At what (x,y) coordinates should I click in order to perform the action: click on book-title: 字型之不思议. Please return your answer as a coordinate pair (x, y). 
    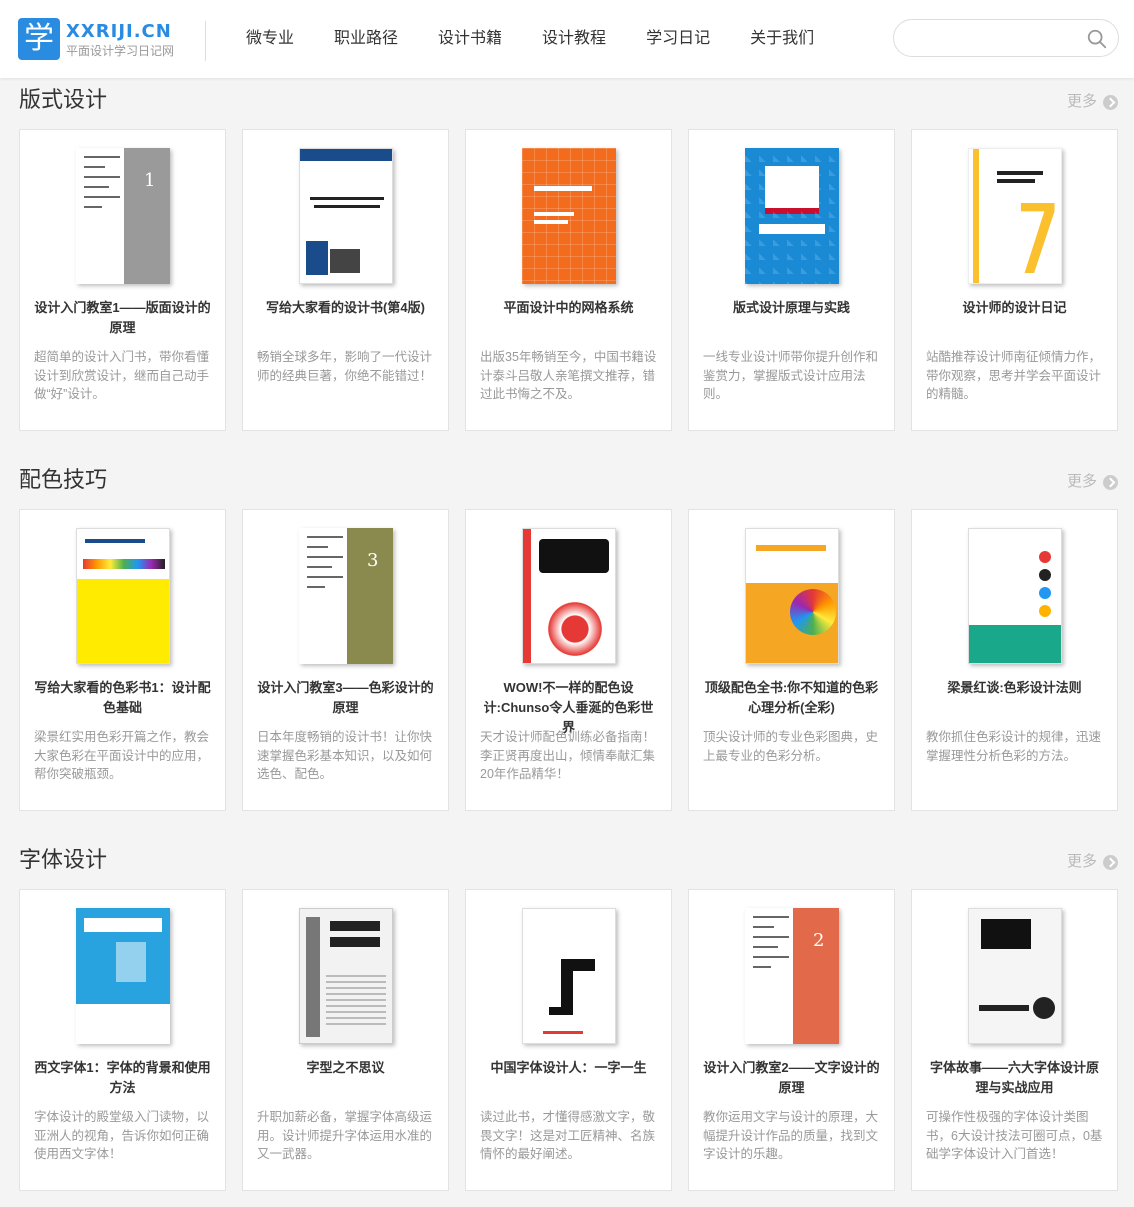
    Looking at the image, I should click on (345, 1068).